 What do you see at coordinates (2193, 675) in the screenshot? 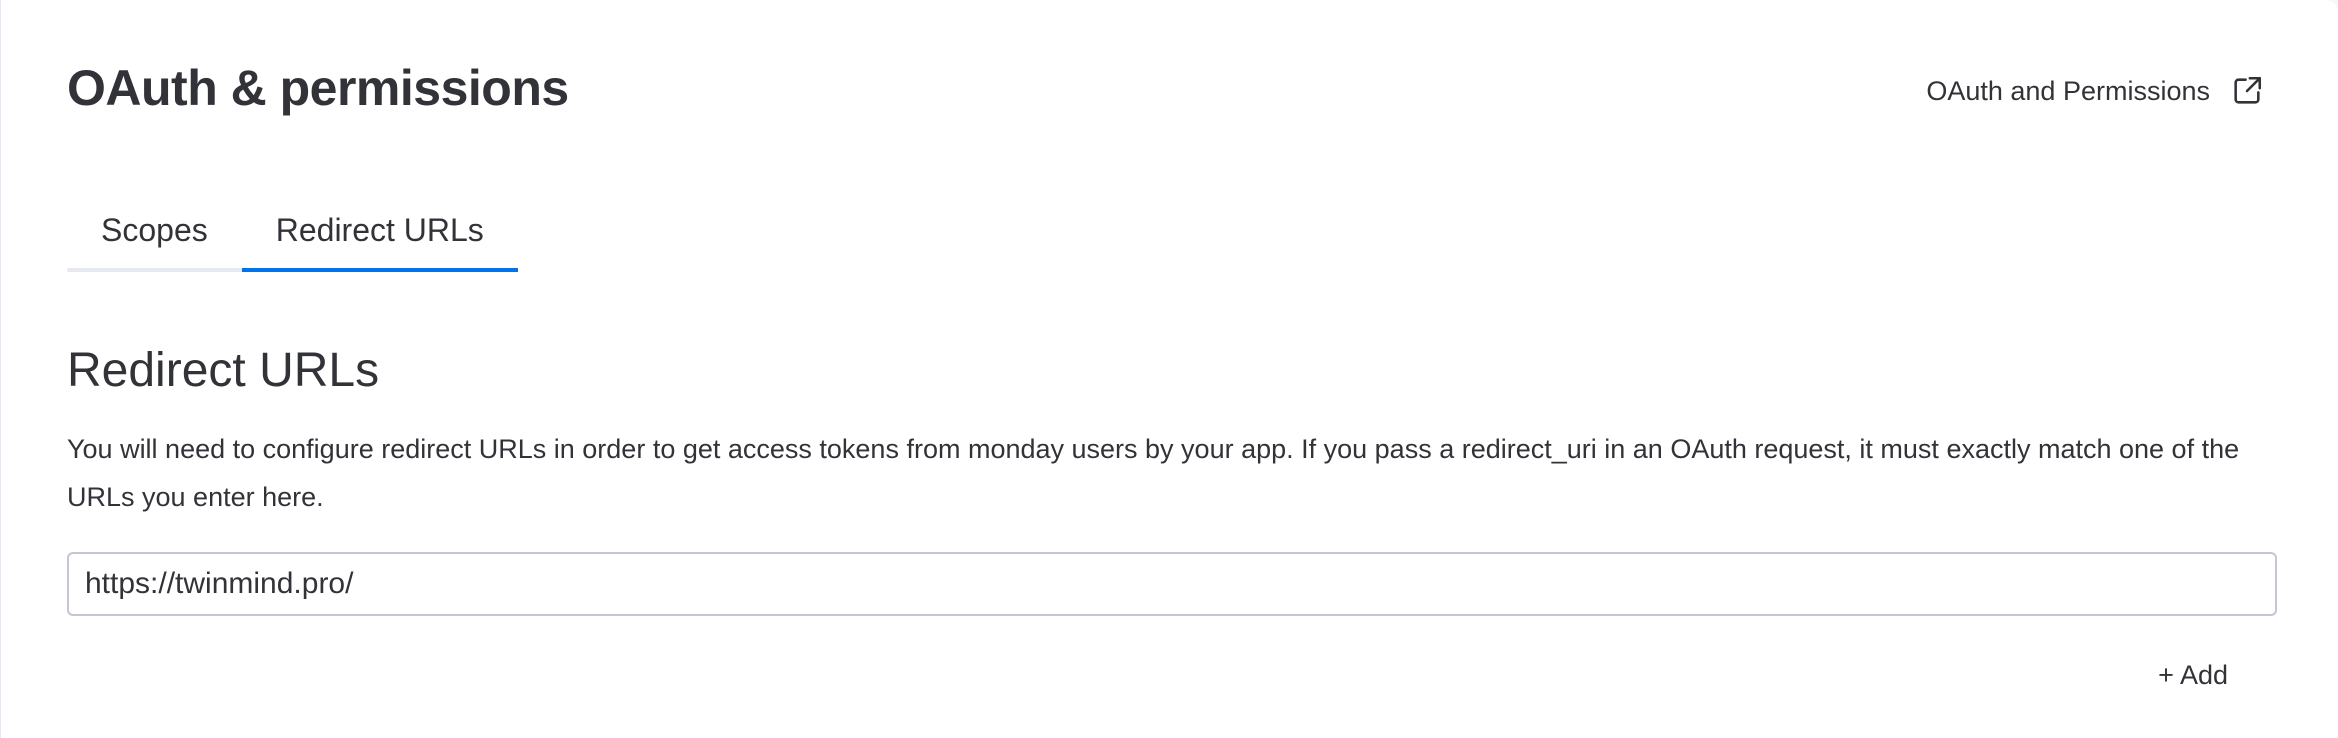
I see `add-redirect-url-button: + Add` at bounding box center [2193, 675].